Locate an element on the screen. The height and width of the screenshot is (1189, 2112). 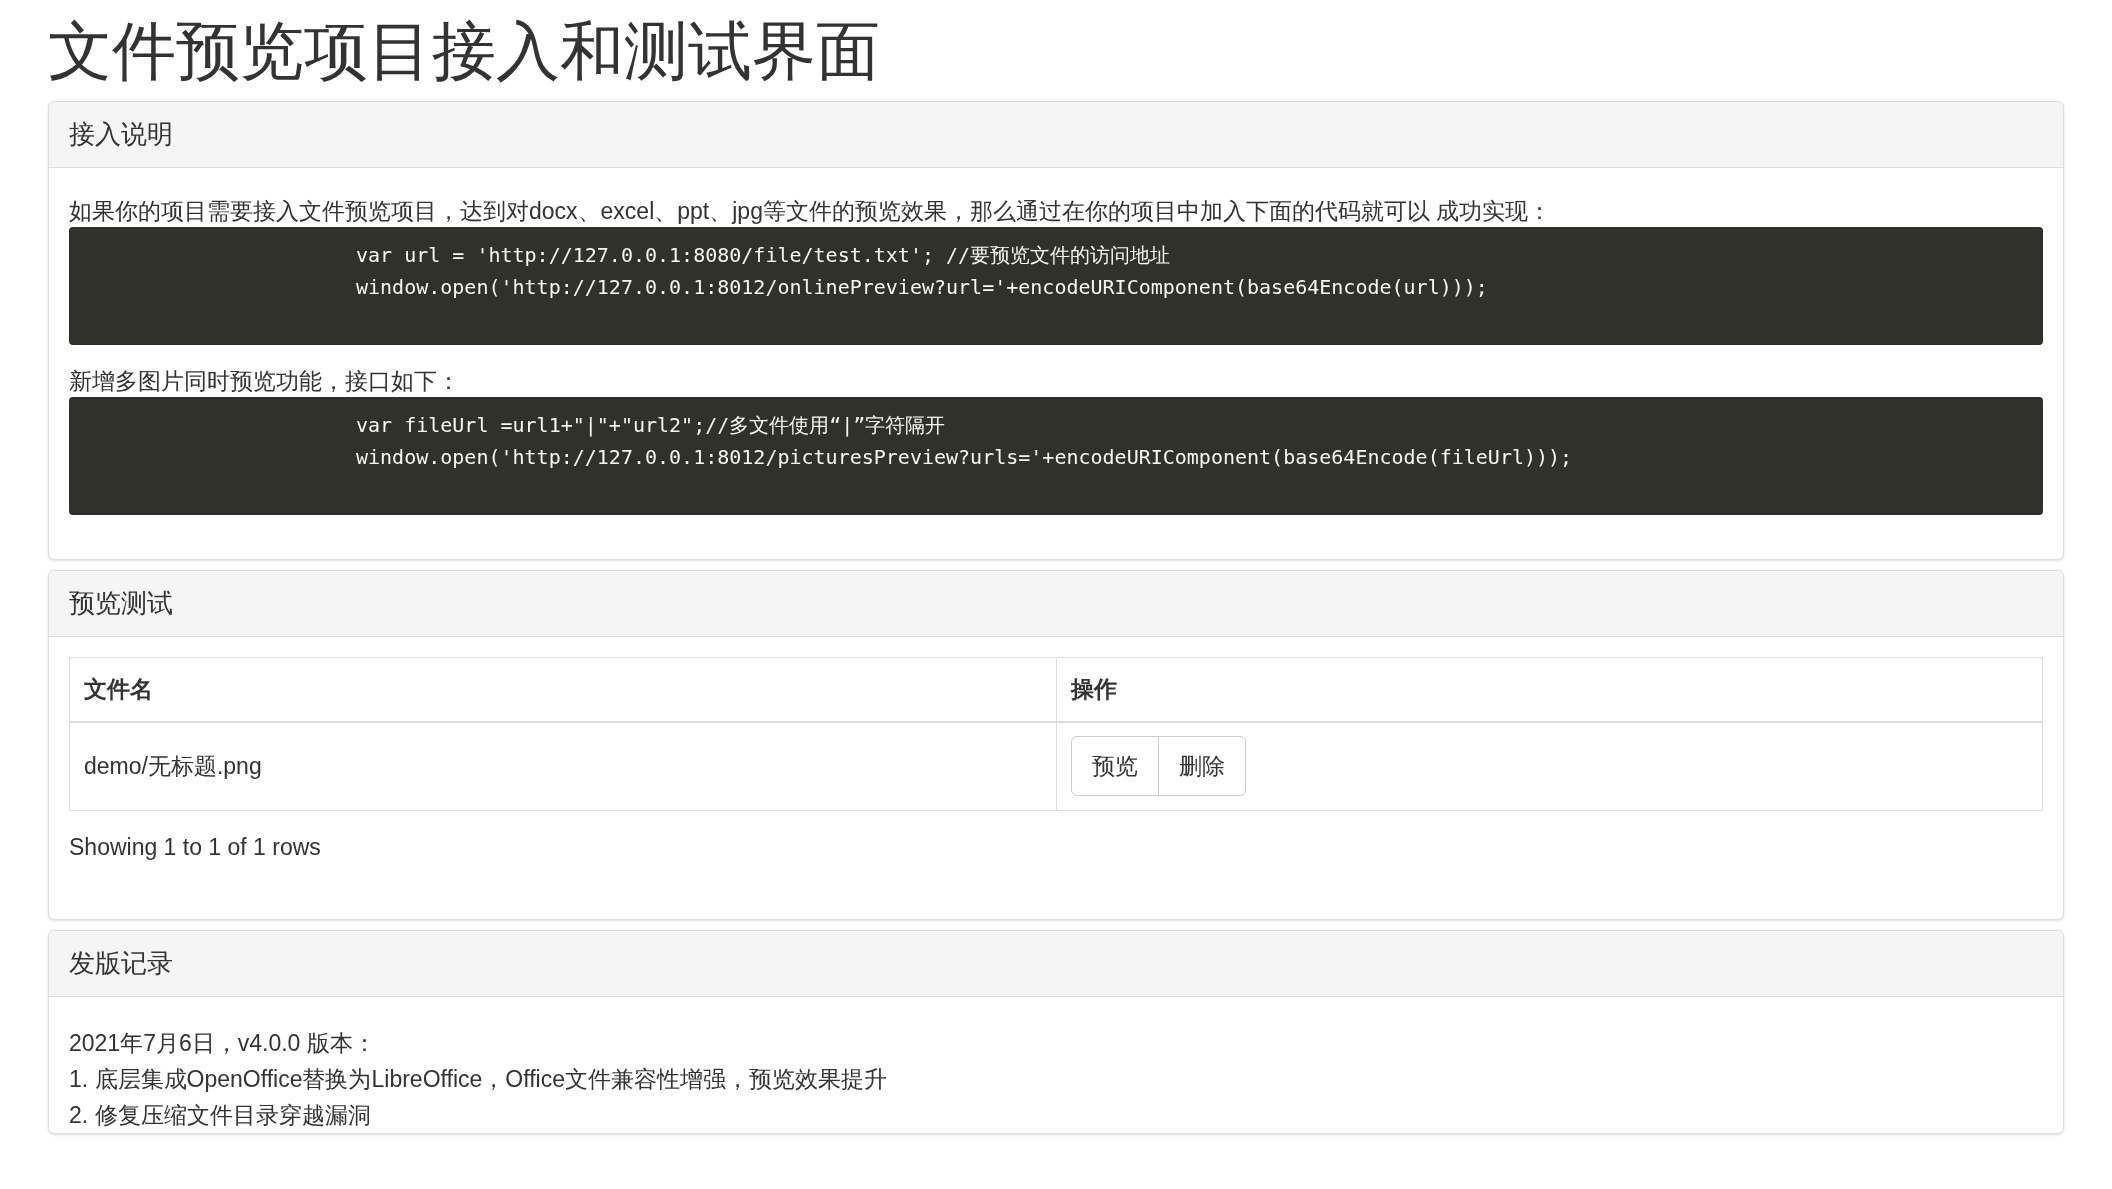
column-header: 操作 is located at coordinates (1549, 689).